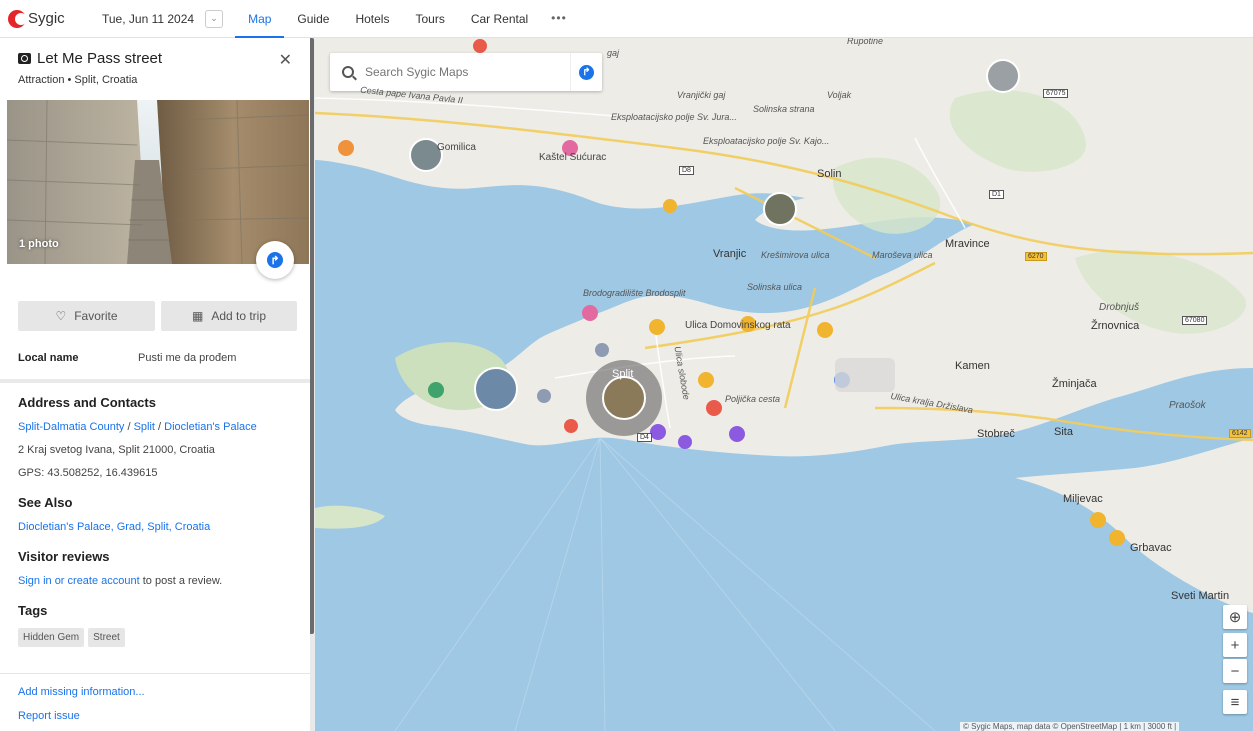 The width and height of the screenshot is (1253, 731). Describe the element at coordinates (24, 58) in the screenshot. I see `camera-icon` at that location.